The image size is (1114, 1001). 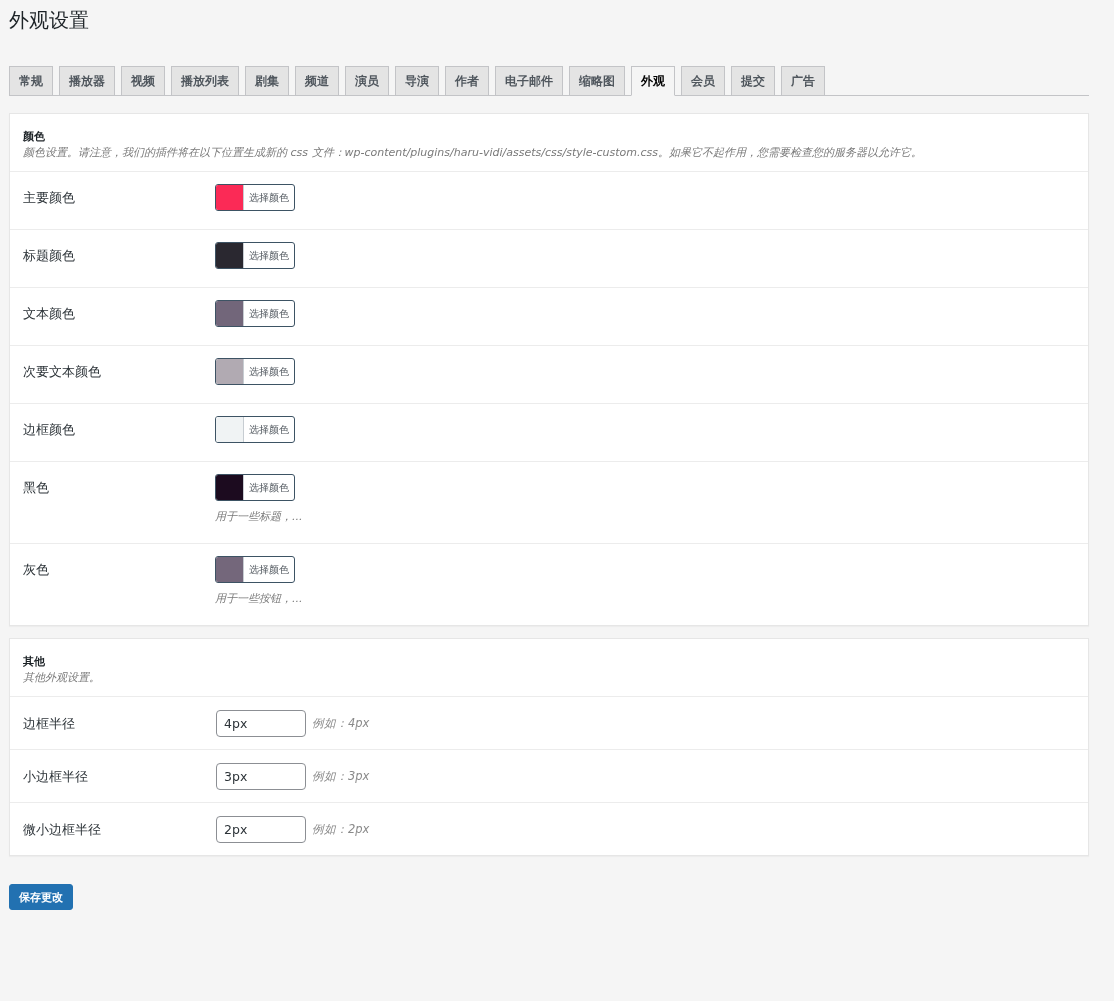 I want to click on setting-label: 文本颜色, so click(x=49, y=314).